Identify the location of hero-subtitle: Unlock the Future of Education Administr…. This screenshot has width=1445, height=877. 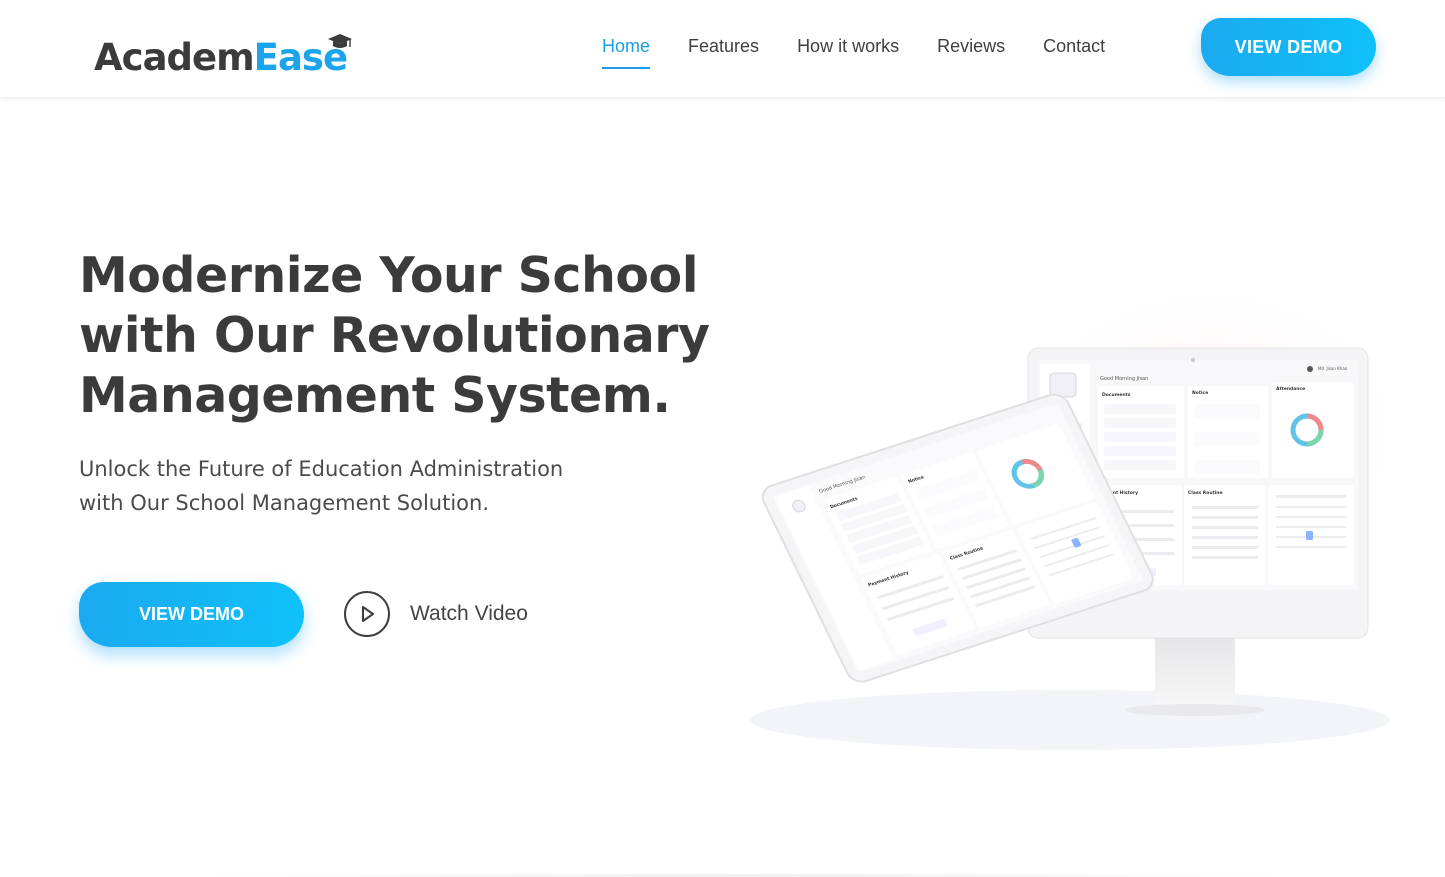
(359, 486).